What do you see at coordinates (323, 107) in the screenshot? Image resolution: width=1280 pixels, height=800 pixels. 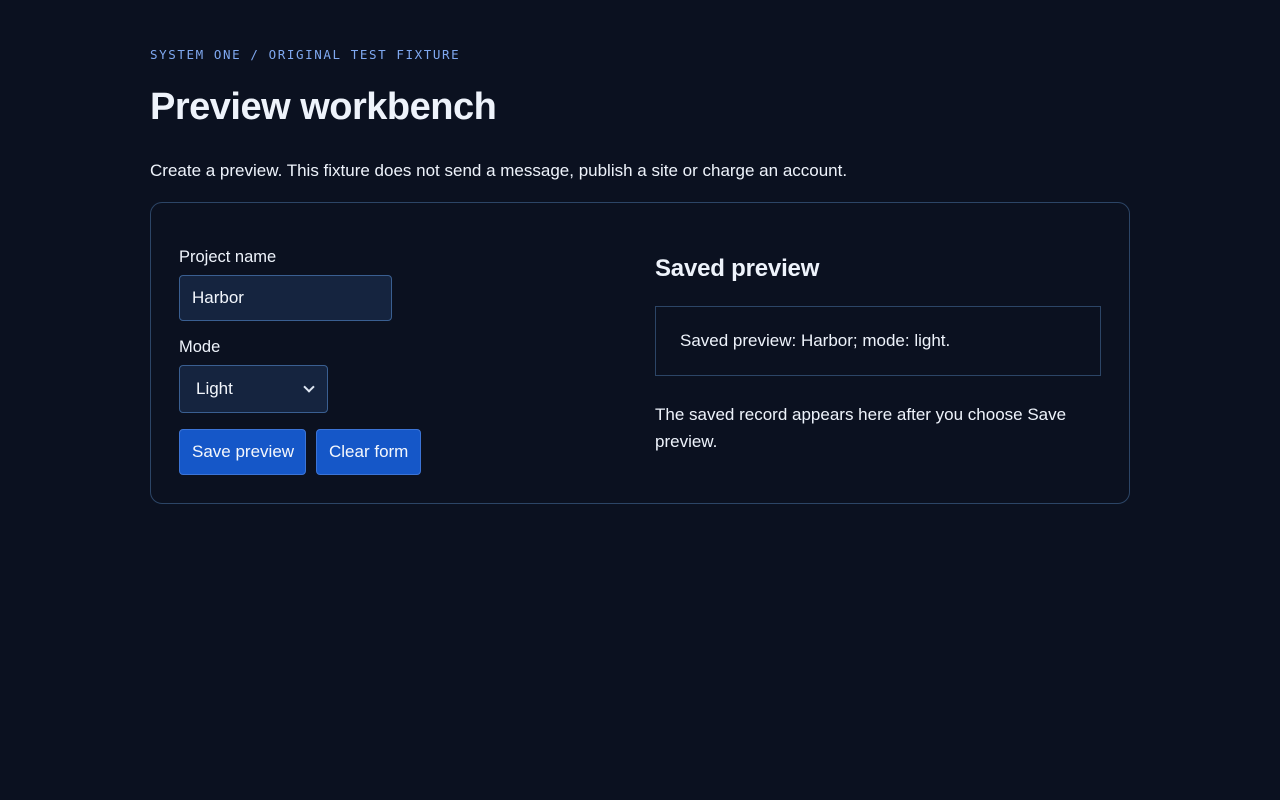 I see `page-title: Preview workbench` at bounding box center [323, 107].